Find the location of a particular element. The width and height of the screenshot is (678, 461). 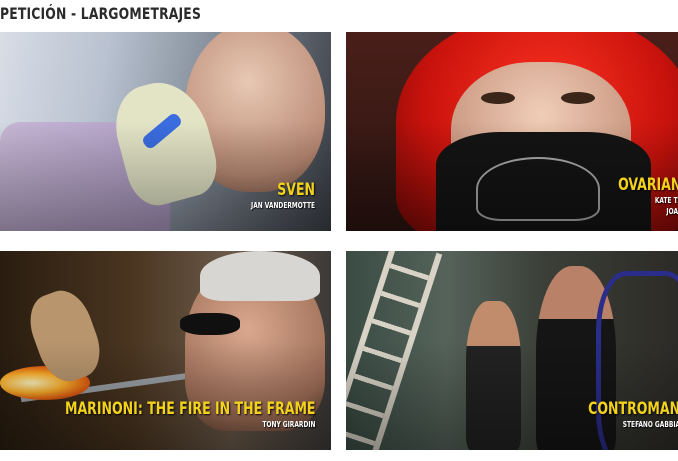

film-director: JAN VANDERMOTTE is located at coordinates (283, 205).